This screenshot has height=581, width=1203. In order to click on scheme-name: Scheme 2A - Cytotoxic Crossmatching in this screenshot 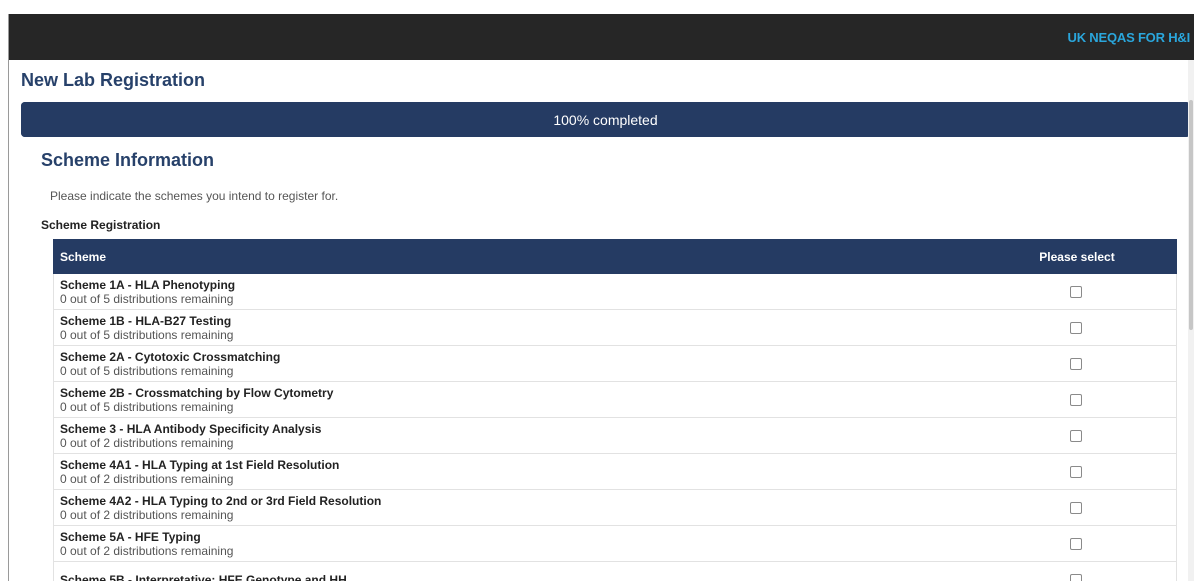, I will do `click(170, 356)`.